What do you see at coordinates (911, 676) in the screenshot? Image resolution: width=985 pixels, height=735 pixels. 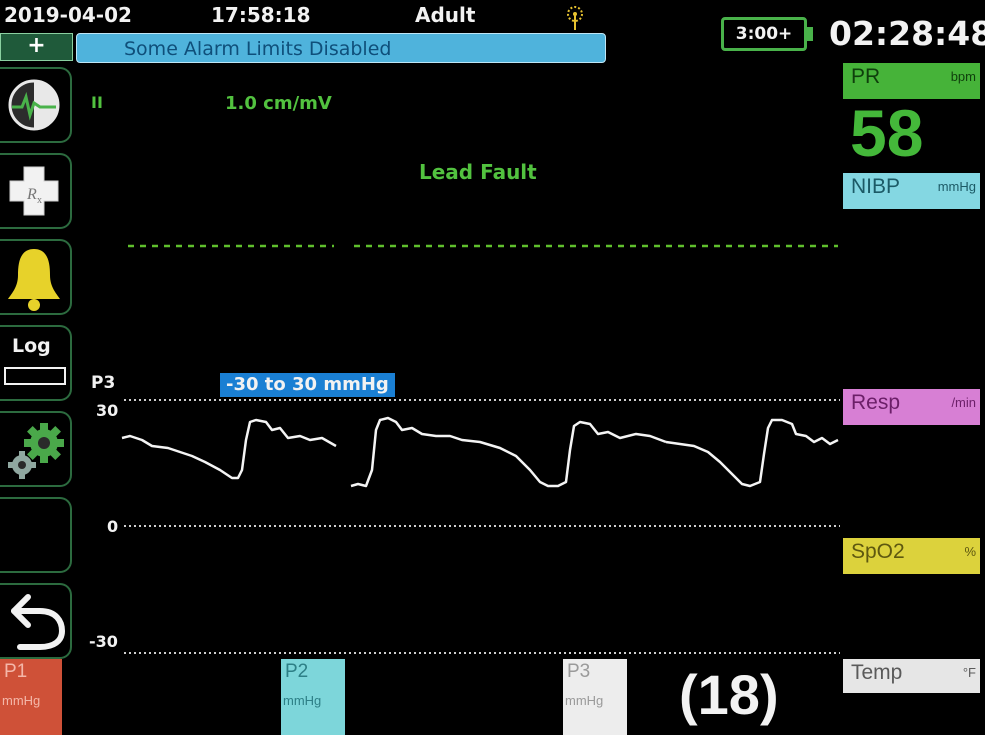 I see `temp-tile: Temp °F` at bounding box center [911, 676].